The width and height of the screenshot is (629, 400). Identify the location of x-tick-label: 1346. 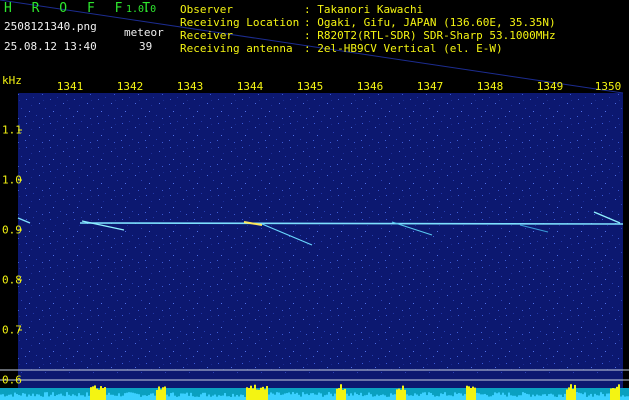
(370, 86).